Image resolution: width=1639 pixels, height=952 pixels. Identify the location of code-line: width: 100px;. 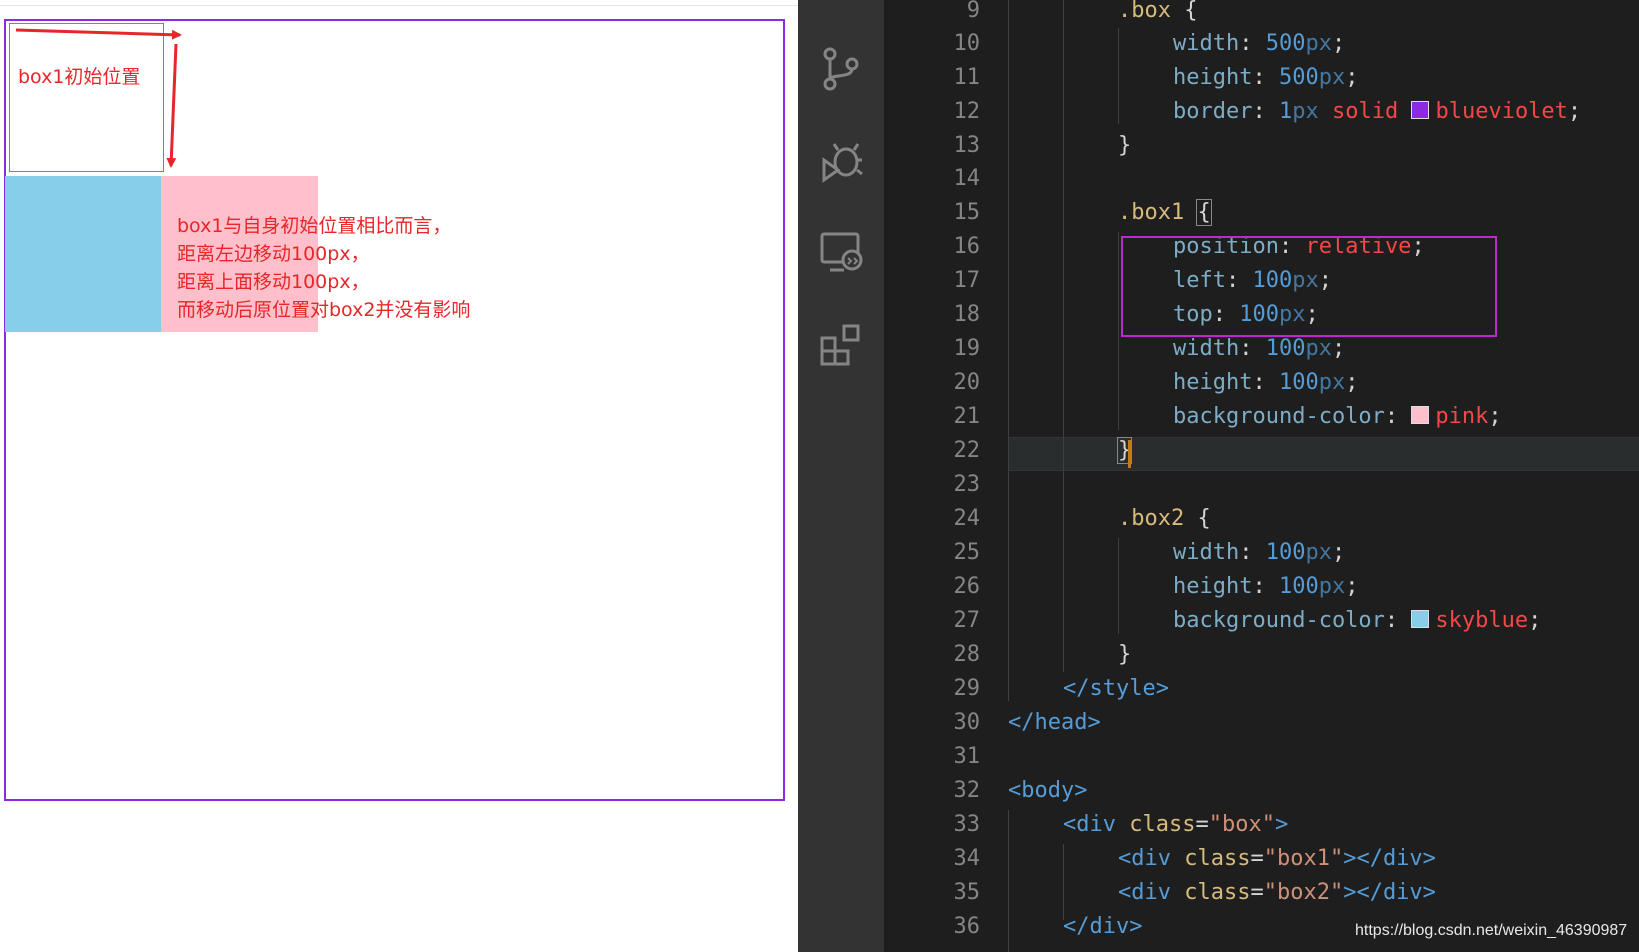
(1259, 349).